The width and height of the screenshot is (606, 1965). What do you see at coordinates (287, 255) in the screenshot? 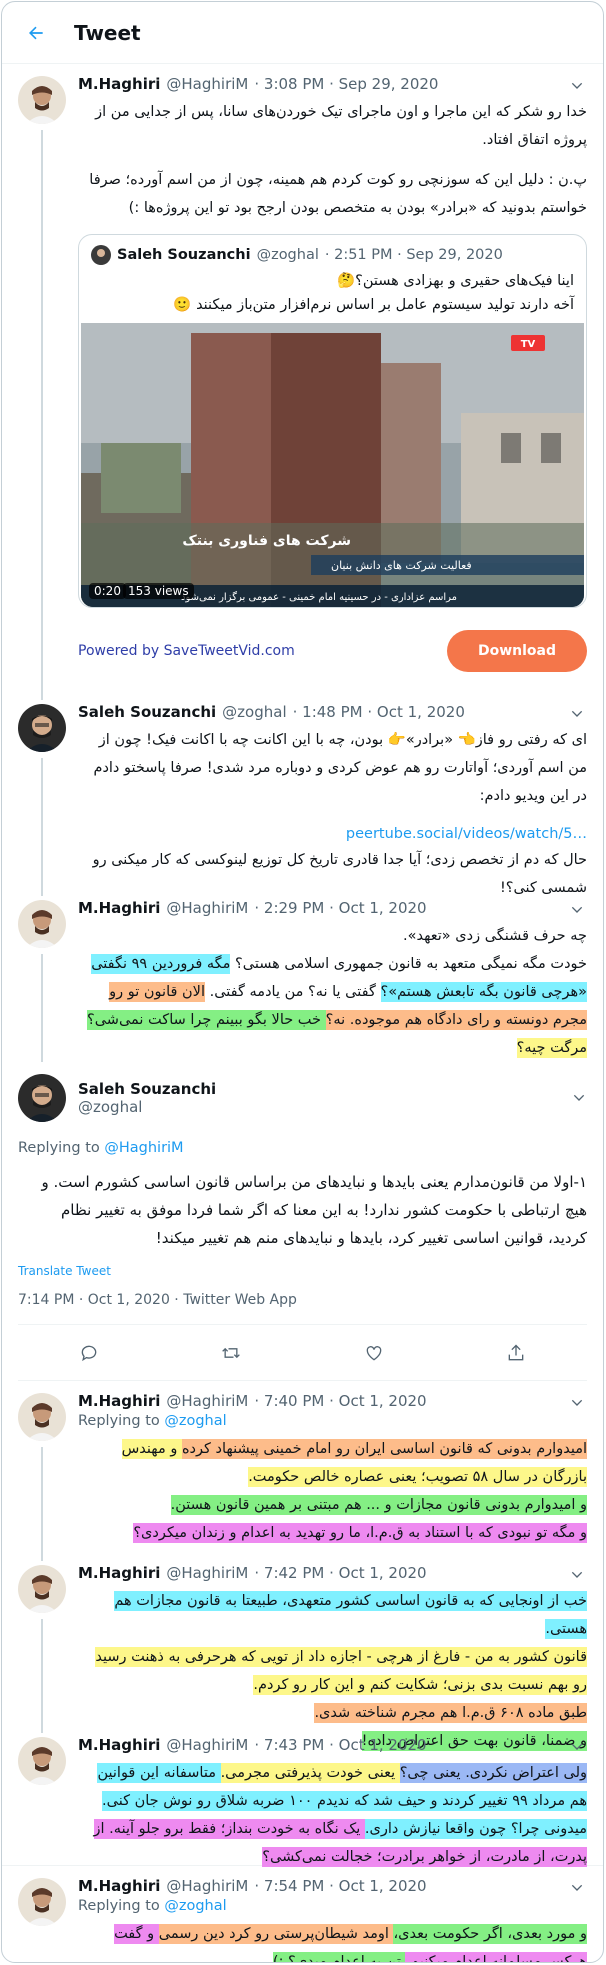
I see `quote-author-handle: @zoghal` at bounding box center [287, 255].